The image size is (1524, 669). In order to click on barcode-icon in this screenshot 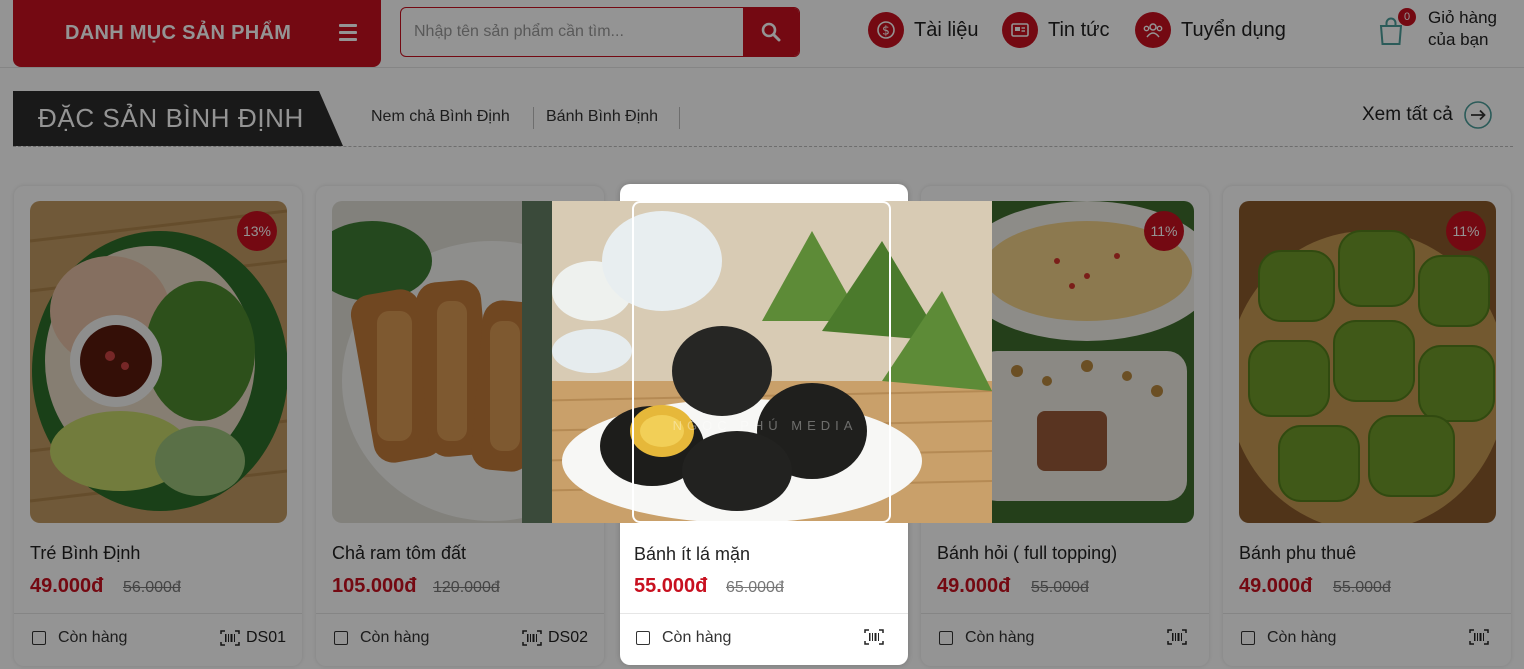, I will do `click(874, 637)`.